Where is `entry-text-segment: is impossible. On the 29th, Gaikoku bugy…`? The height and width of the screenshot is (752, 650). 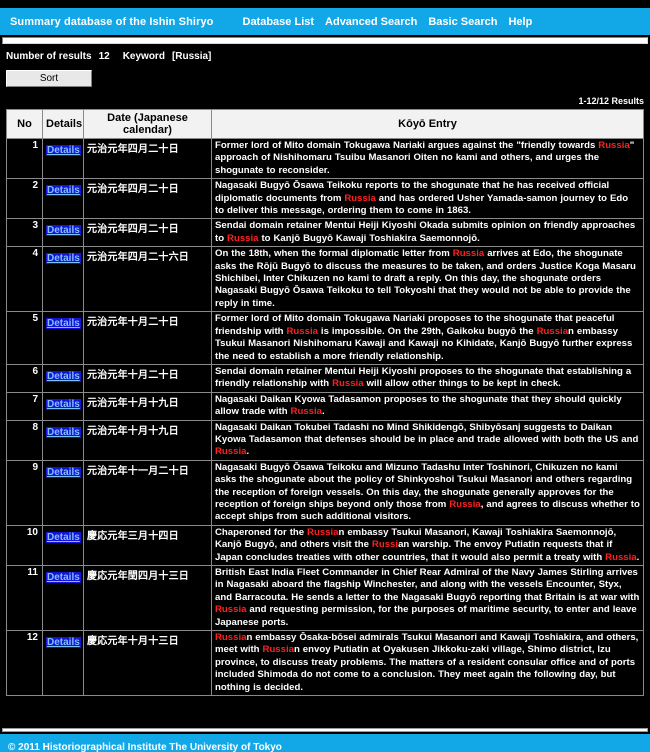 entry-text-segment: is impossible. On the 29th, Gaikoku bugy… is located at coordinates (427, 331).